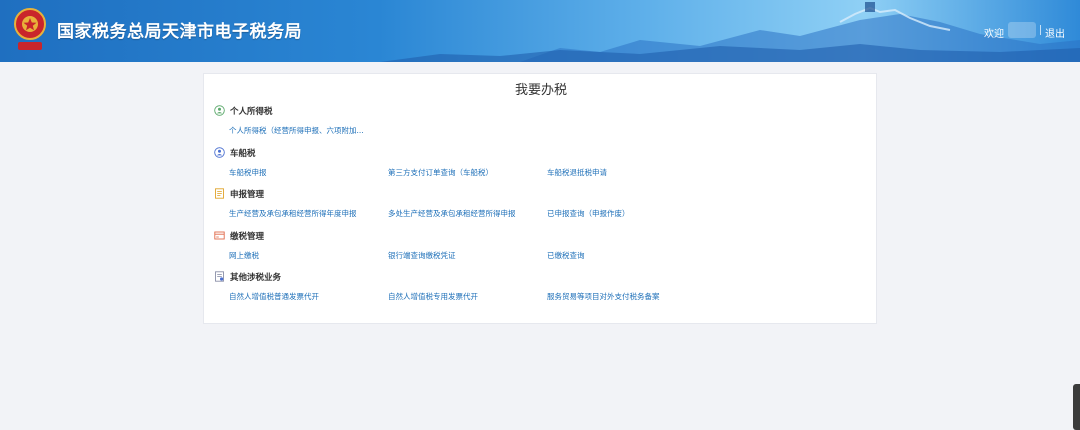 The height and width of the screenshot is (430, 1080). Describe the element at coordinates (566, 255) in the screenshot. I see `link-paid-tax-query: 已缴税查询` at that location.